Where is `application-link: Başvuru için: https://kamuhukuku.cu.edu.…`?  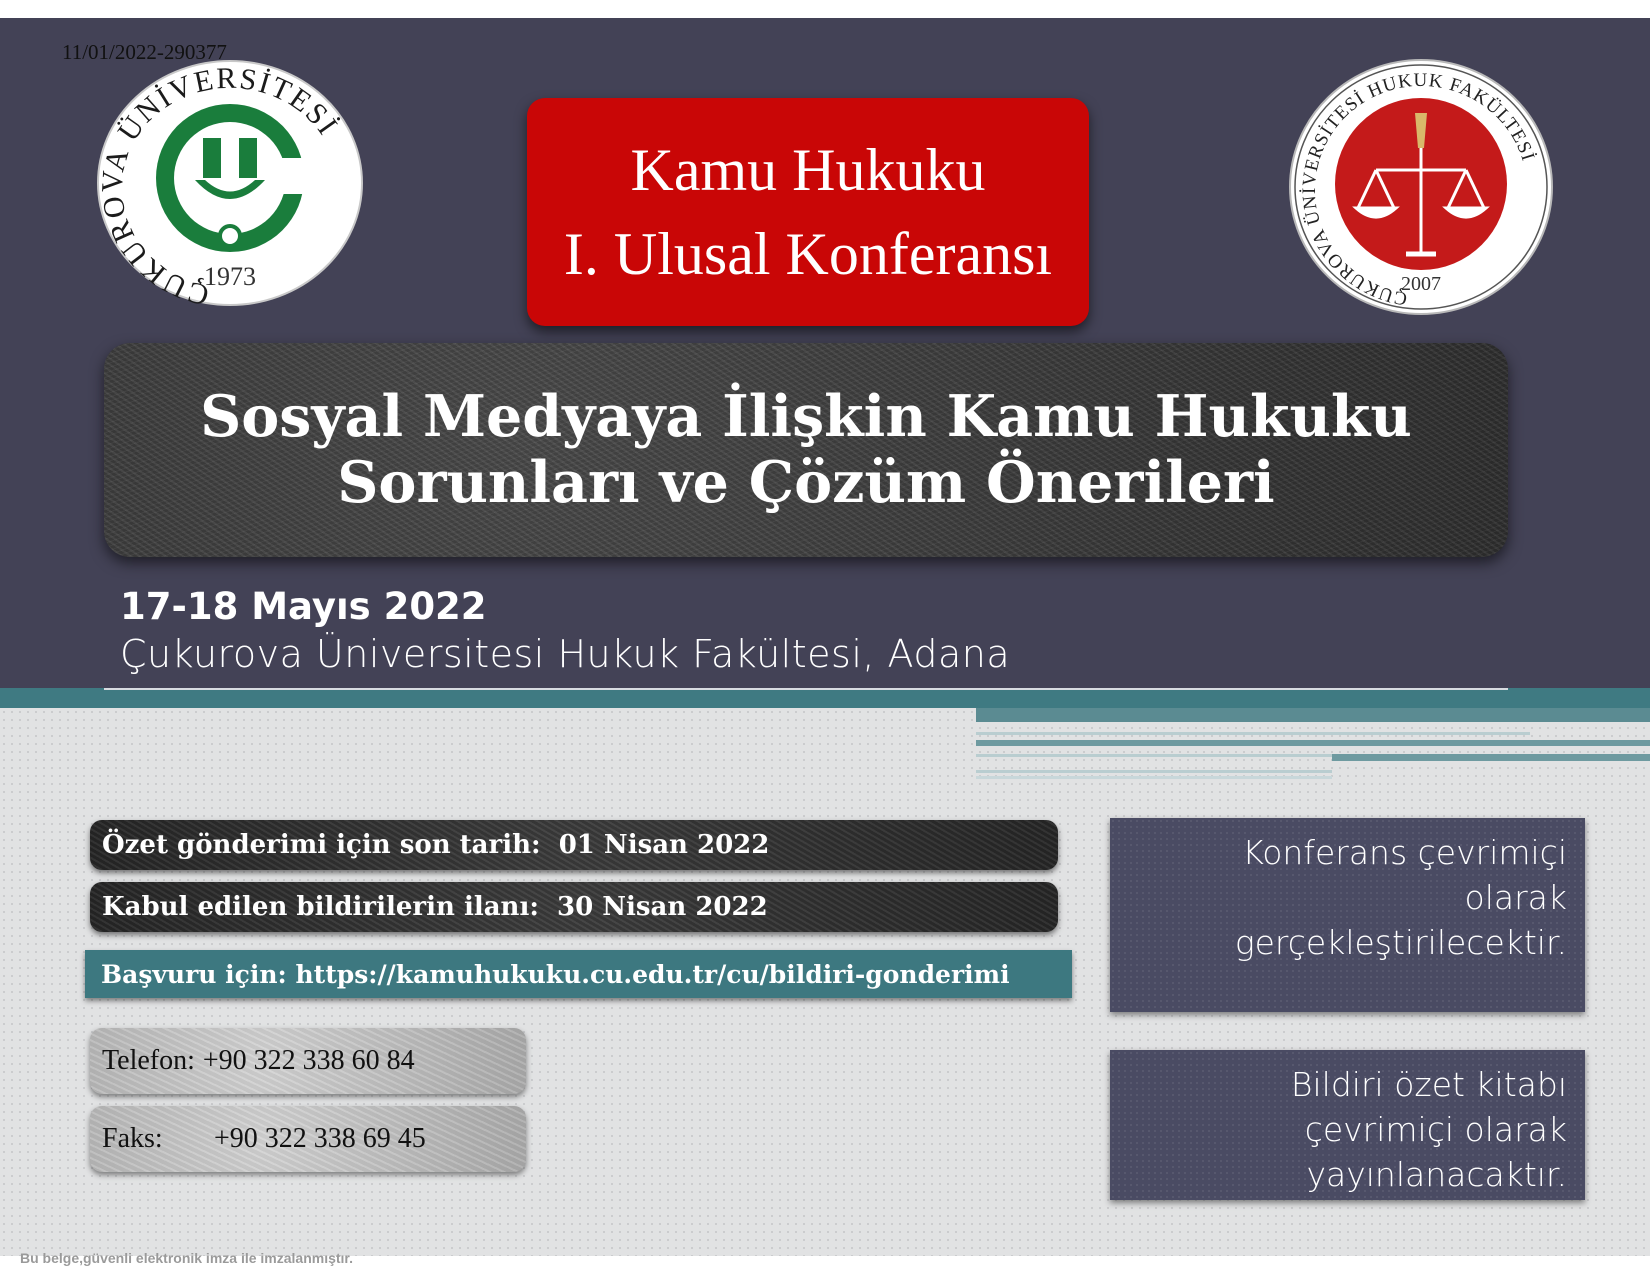
application-link: Başvuru için: https://kamuhukuku.cu.edu.… is located at coordinates (578, 974).